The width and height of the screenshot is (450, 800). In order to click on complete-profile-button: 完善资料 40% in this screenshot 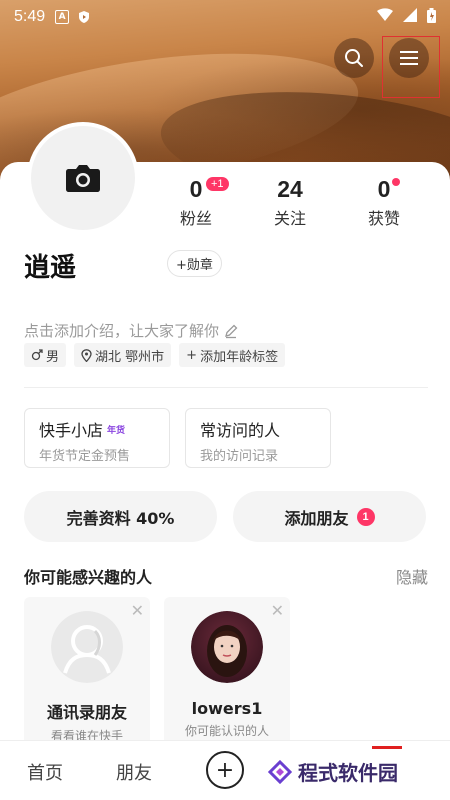, I will do `click(120, 516)`.